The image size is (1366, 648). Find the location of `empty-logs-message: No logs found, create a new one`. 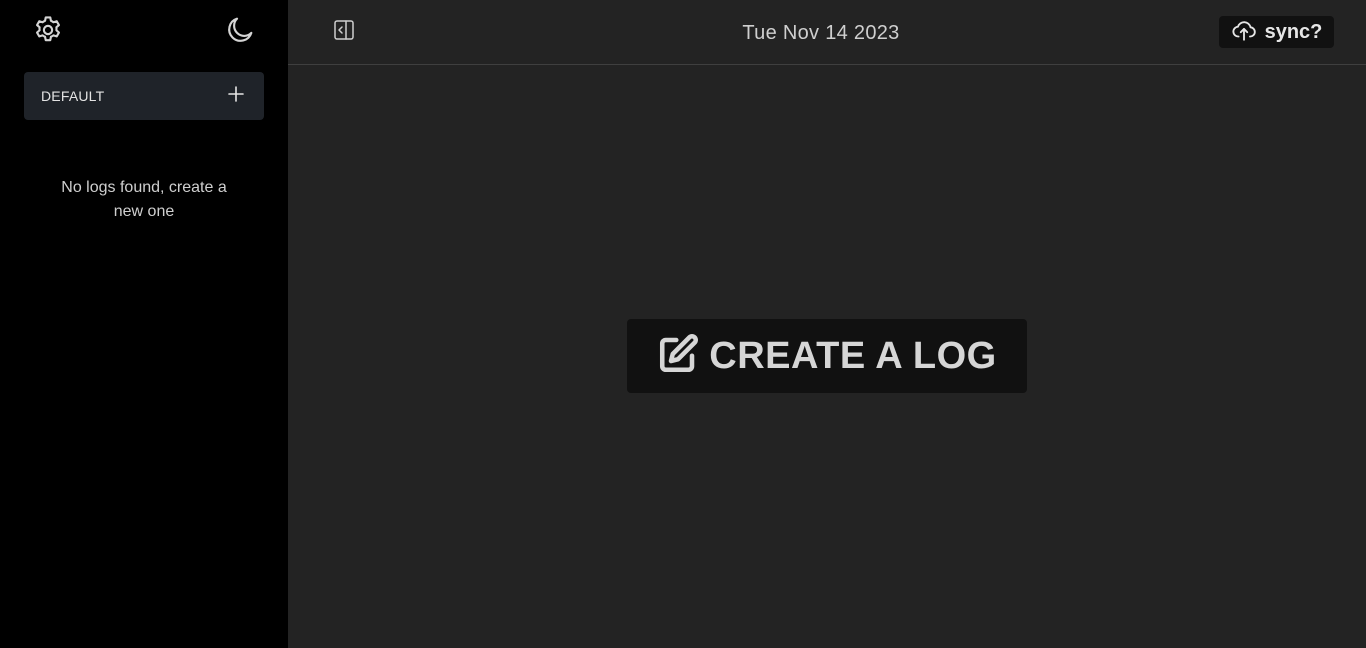

empty-logs-message: No logs found, create a new one is located at coordinates (144, 199).